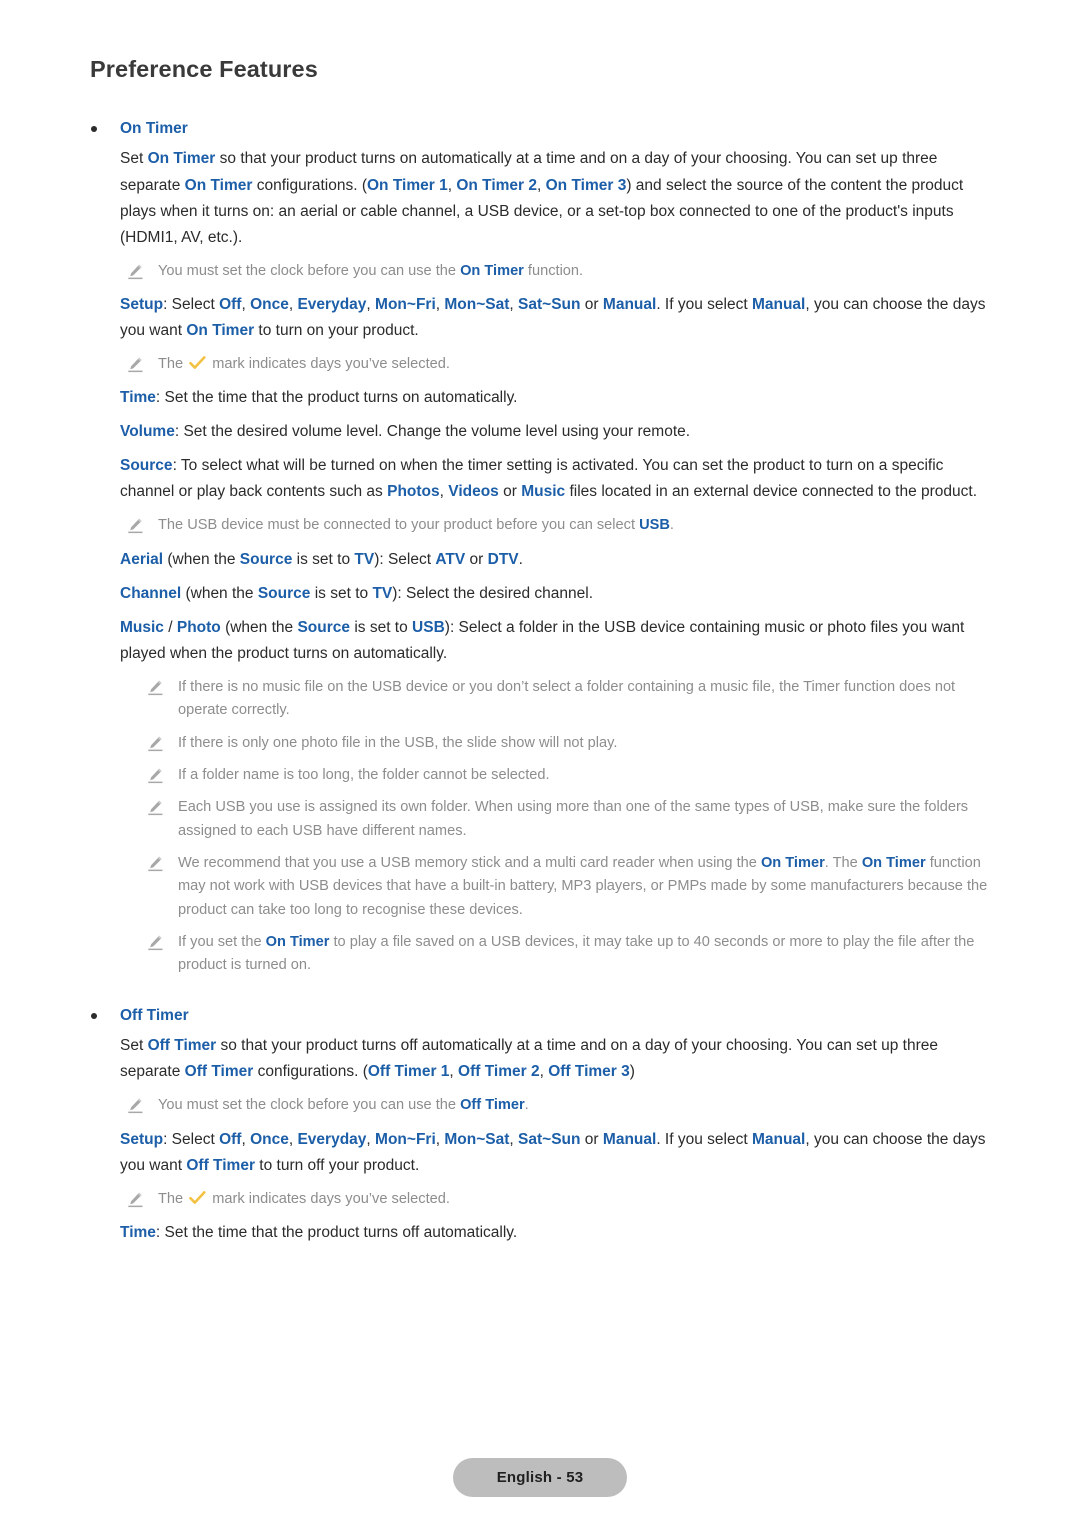  I want to click on keyword-off-timer-1: Off Timer 1, so click(408, 1072).